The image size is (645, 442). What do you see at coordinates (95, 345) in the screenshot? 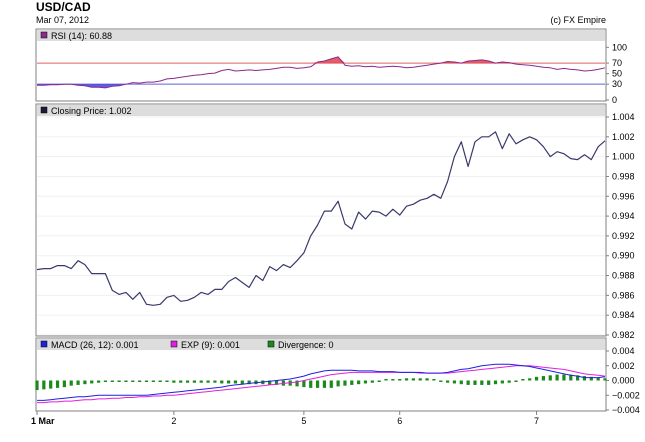
I see `macd-legend-label: MACD (26, 12): 0.001` at bounding box center [95, 345].